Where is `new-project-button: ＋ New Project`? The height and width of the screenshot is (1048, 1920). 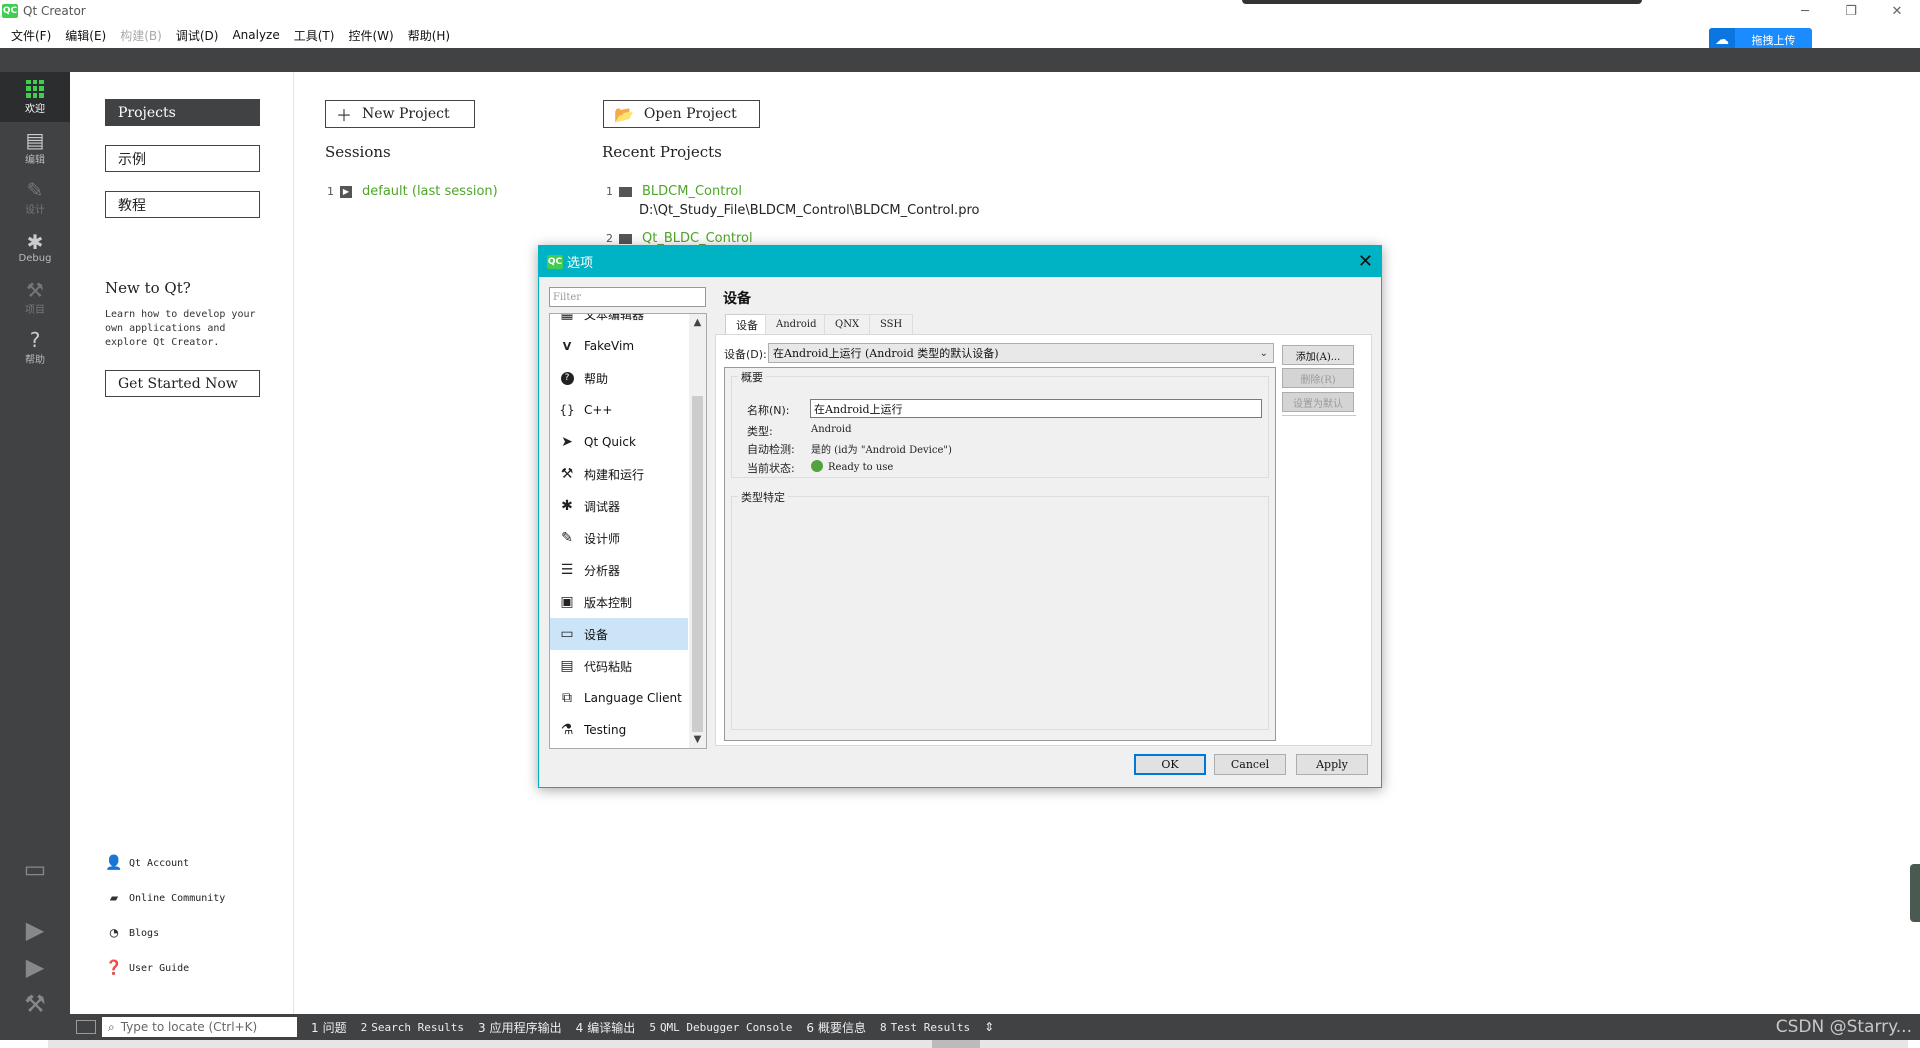 new-project-button: ＋ New Project is located at coordinates (400, 114).